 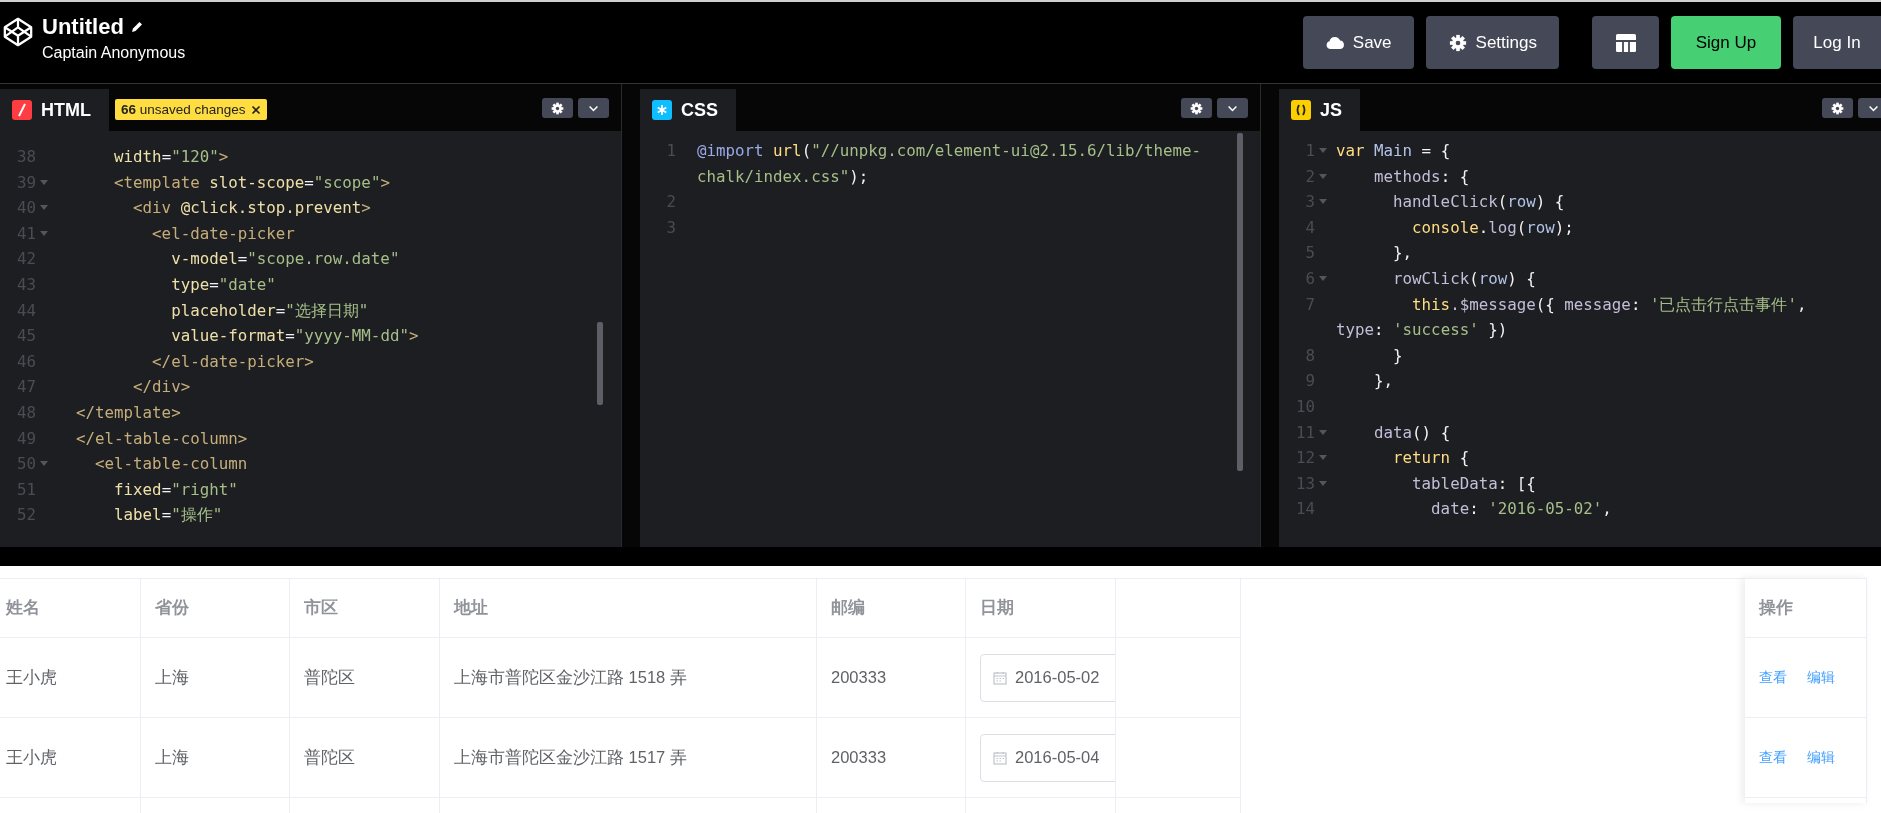 I want to click on code-line: v-model="scope.row.date", so click(x=285, y=259).